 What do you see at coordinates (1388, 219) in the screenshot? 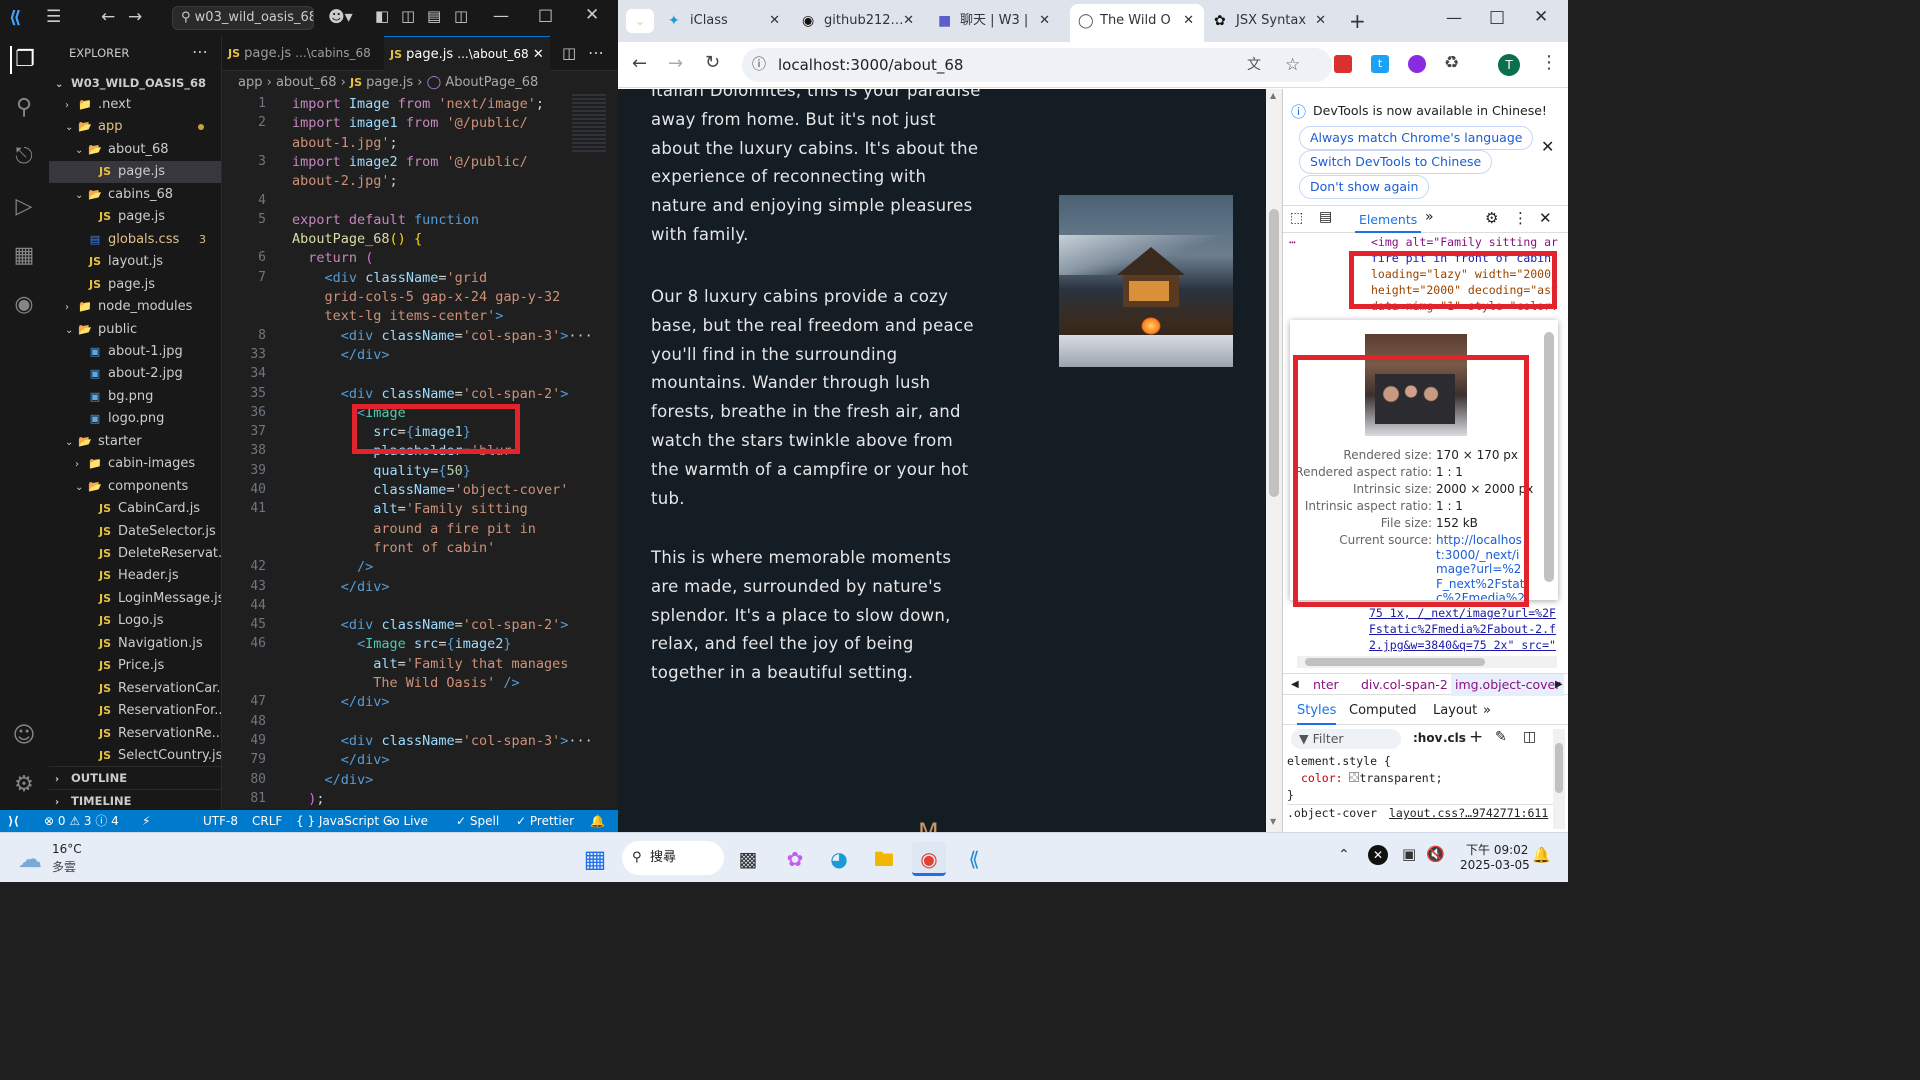
I see `tab-elements: Elements` at bounding box center [1388, 219].